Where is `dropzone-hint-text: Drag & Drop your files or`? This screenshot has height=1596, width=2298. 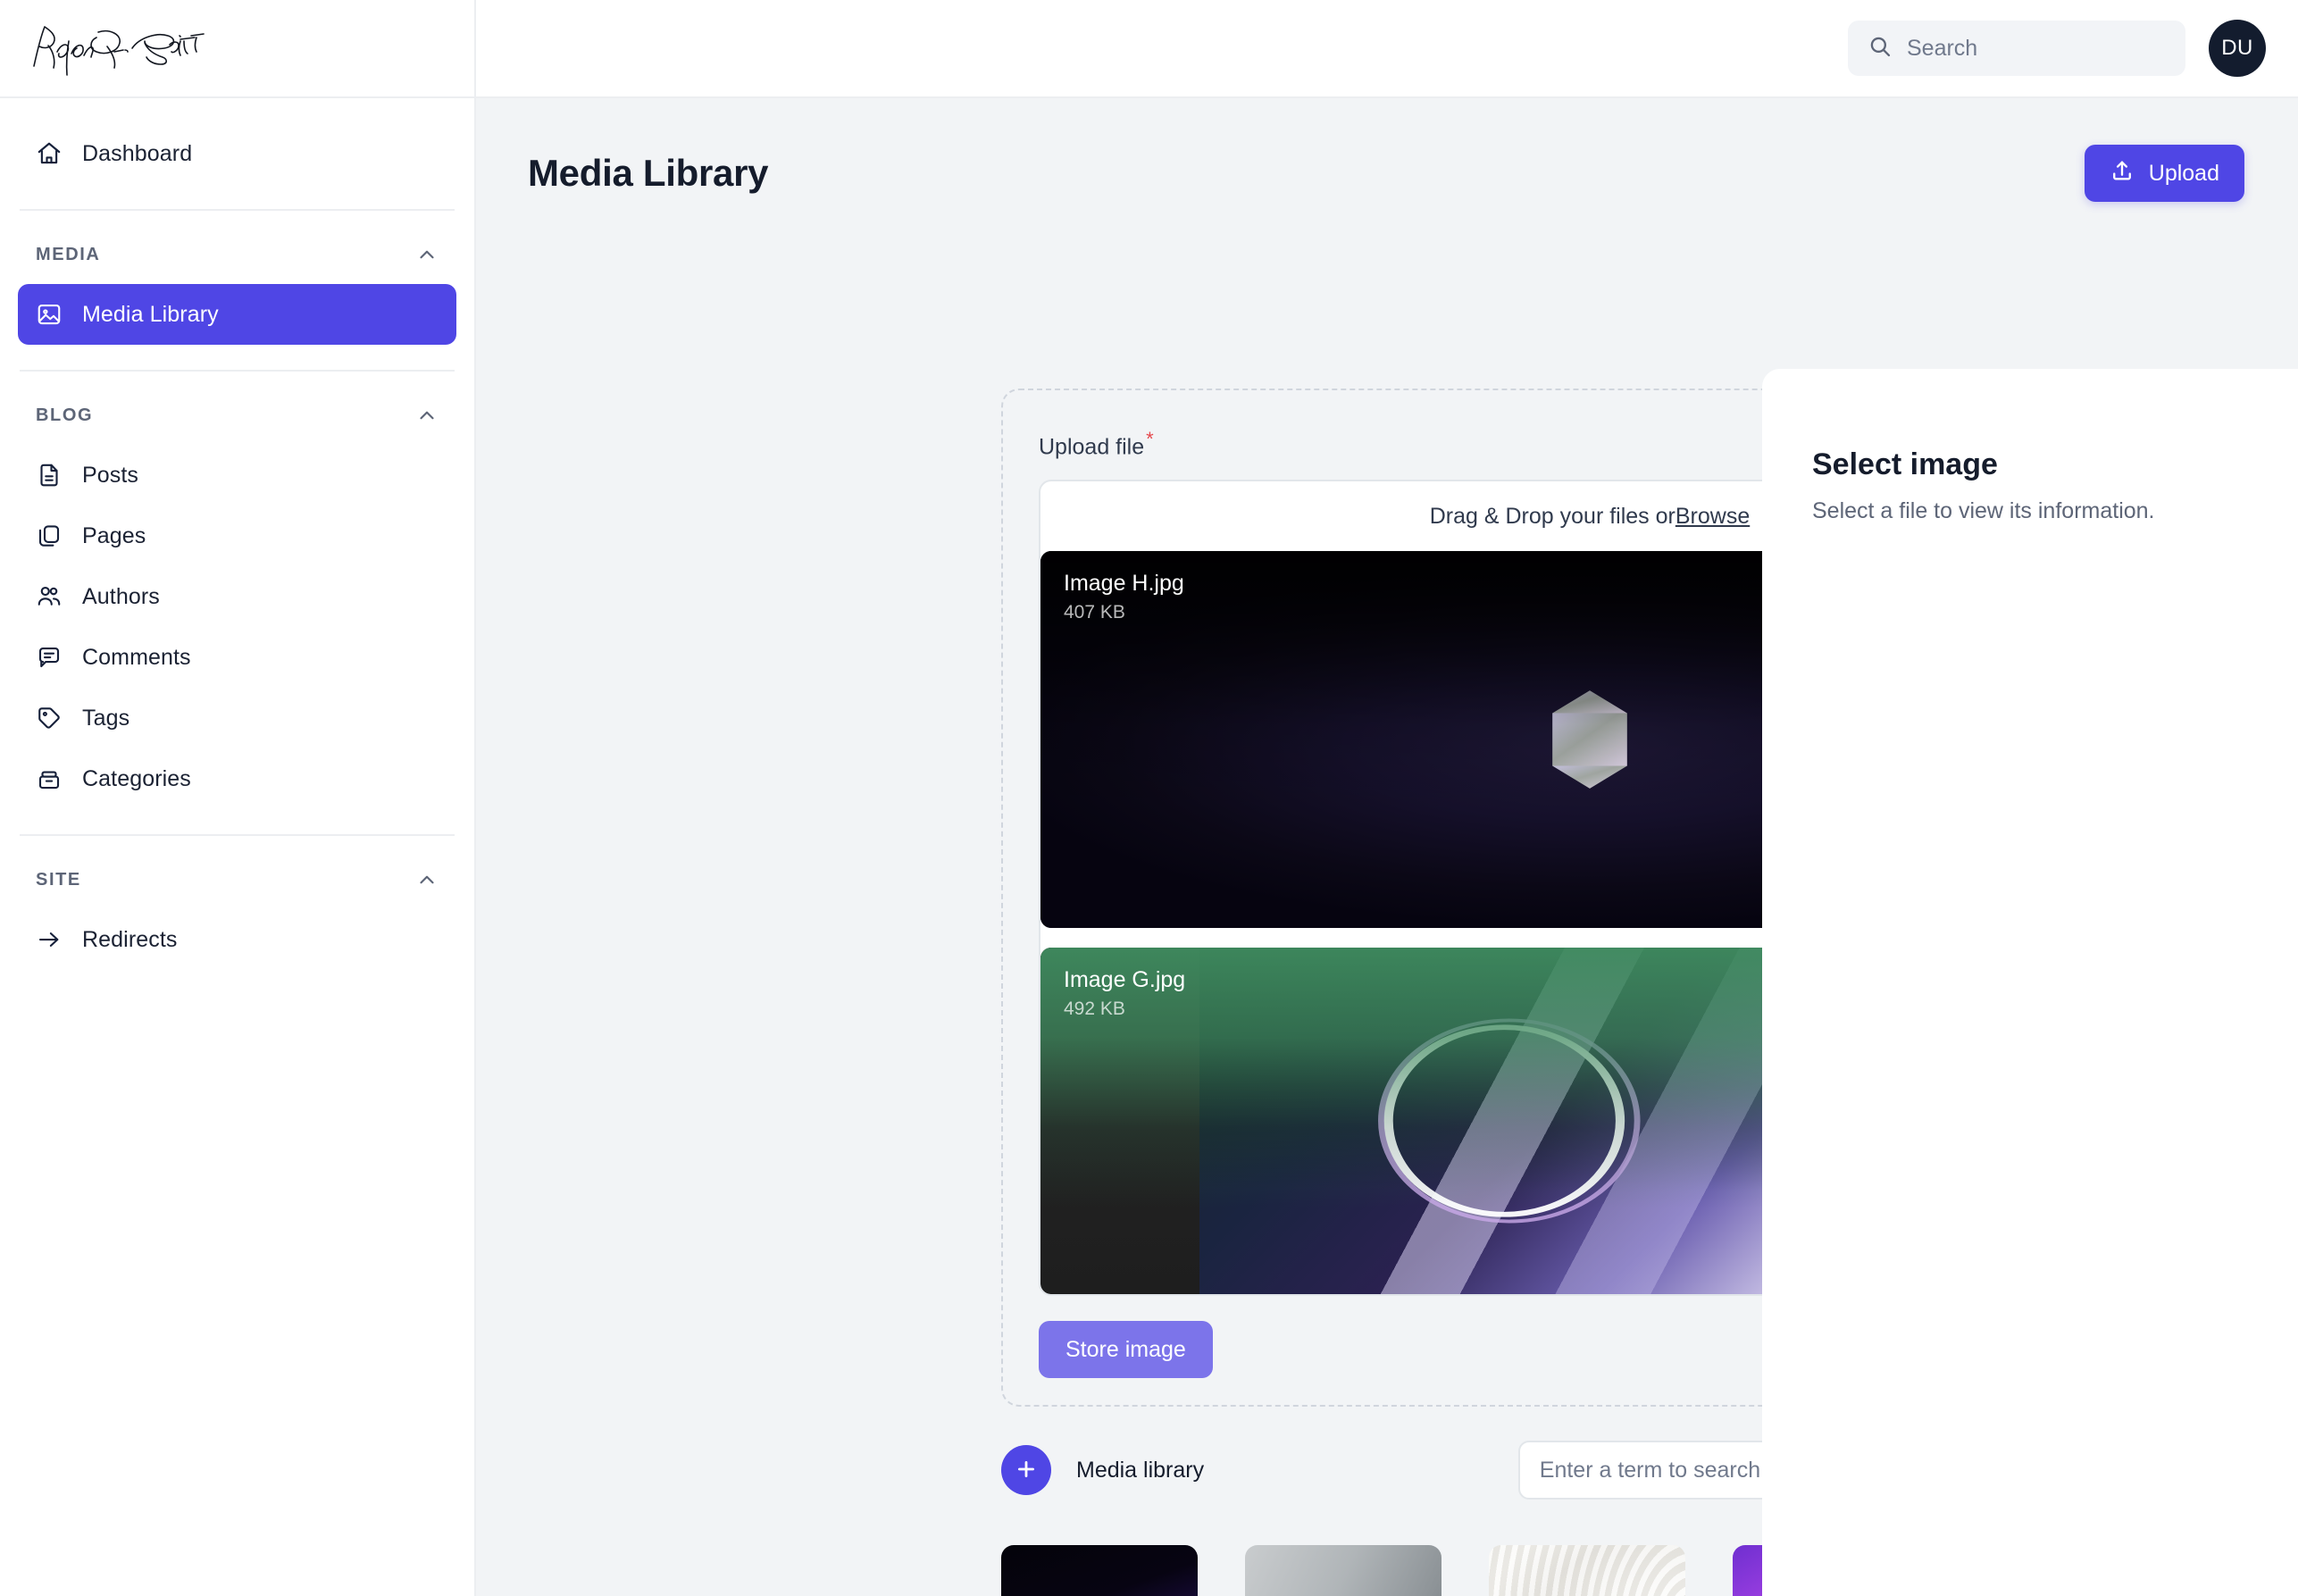 dropzone-hint-text: Drag & Drop your files or is located at coordinates (1552, 516).